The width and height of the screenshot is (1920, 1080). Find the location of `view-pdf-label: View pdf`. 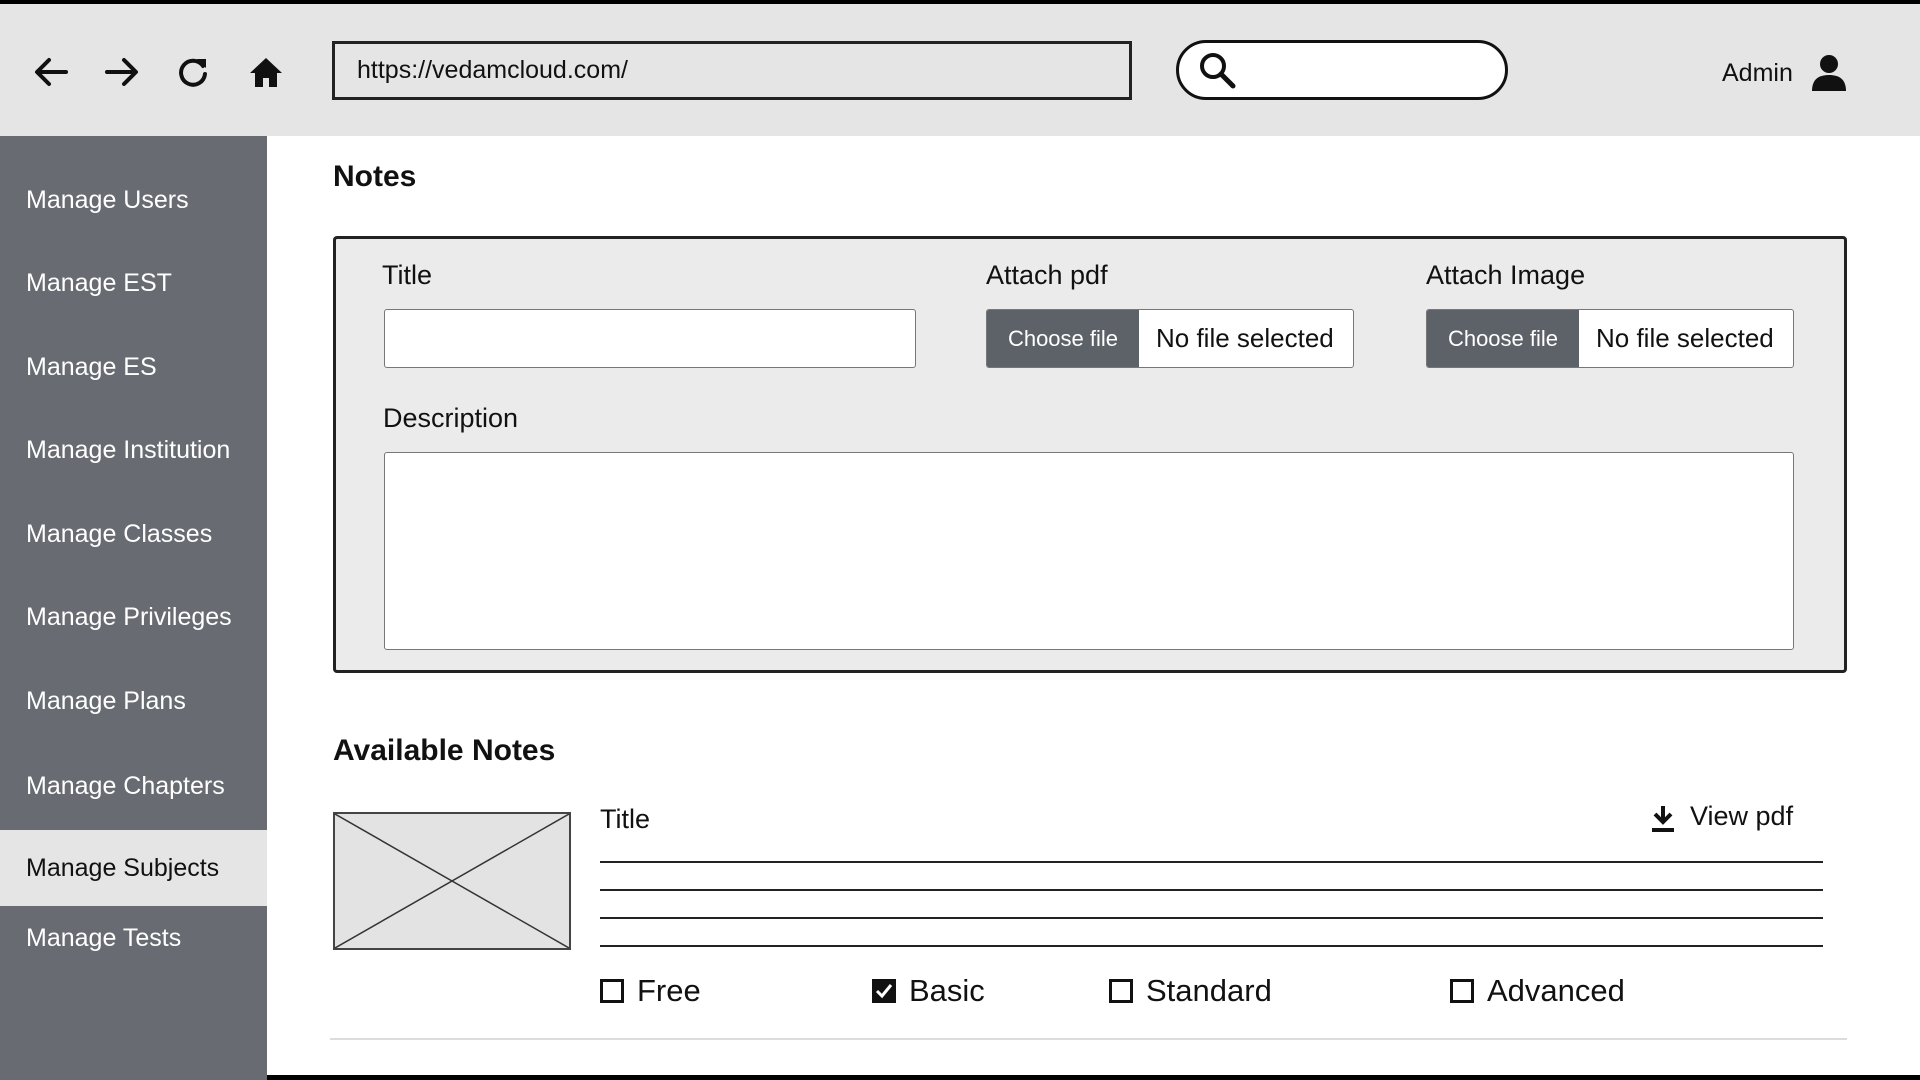

view-pdf-label: View pdf is located at coordinates (1742, 815).